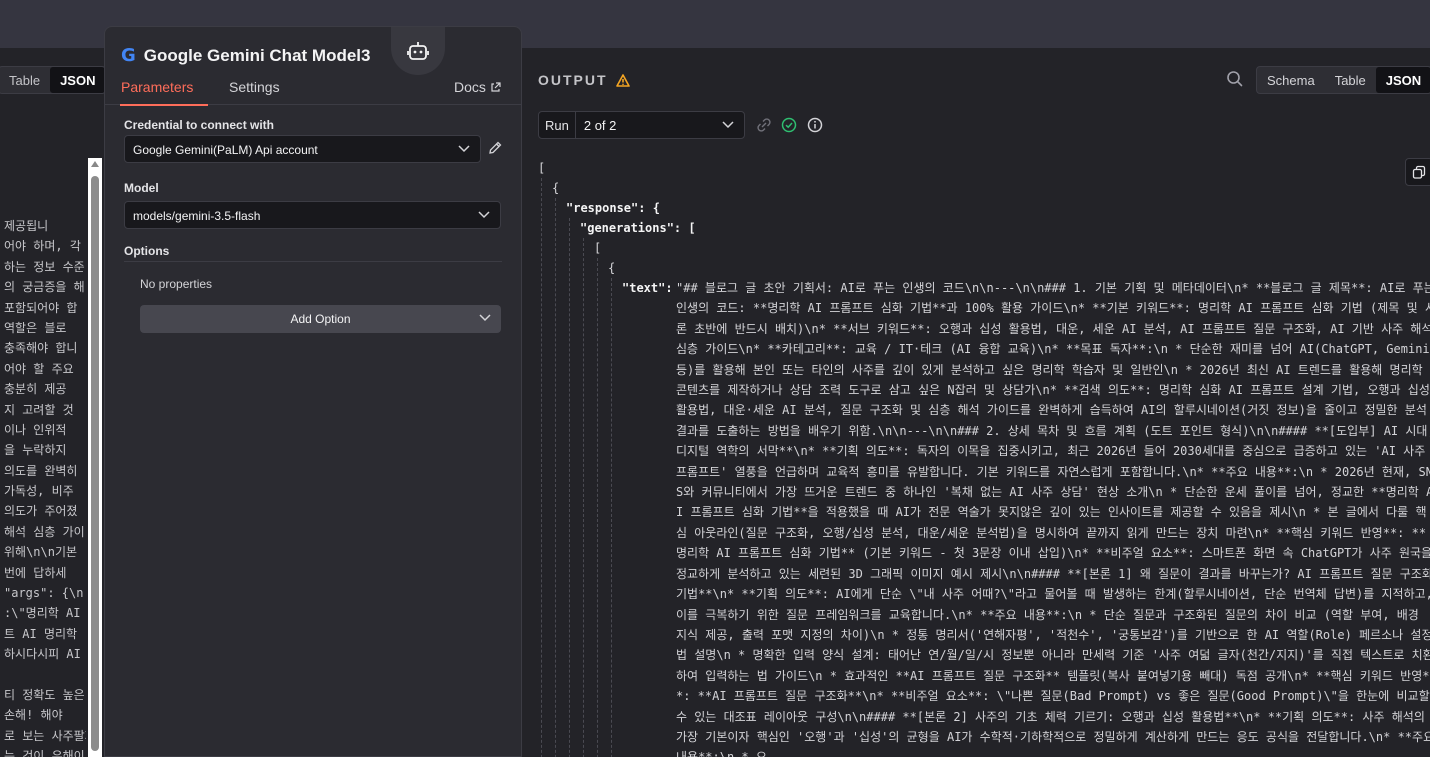  What do you see at coordinates (557, 125) in the screenshot?
I see `run-label: Run` at bounding box center [557, 125].